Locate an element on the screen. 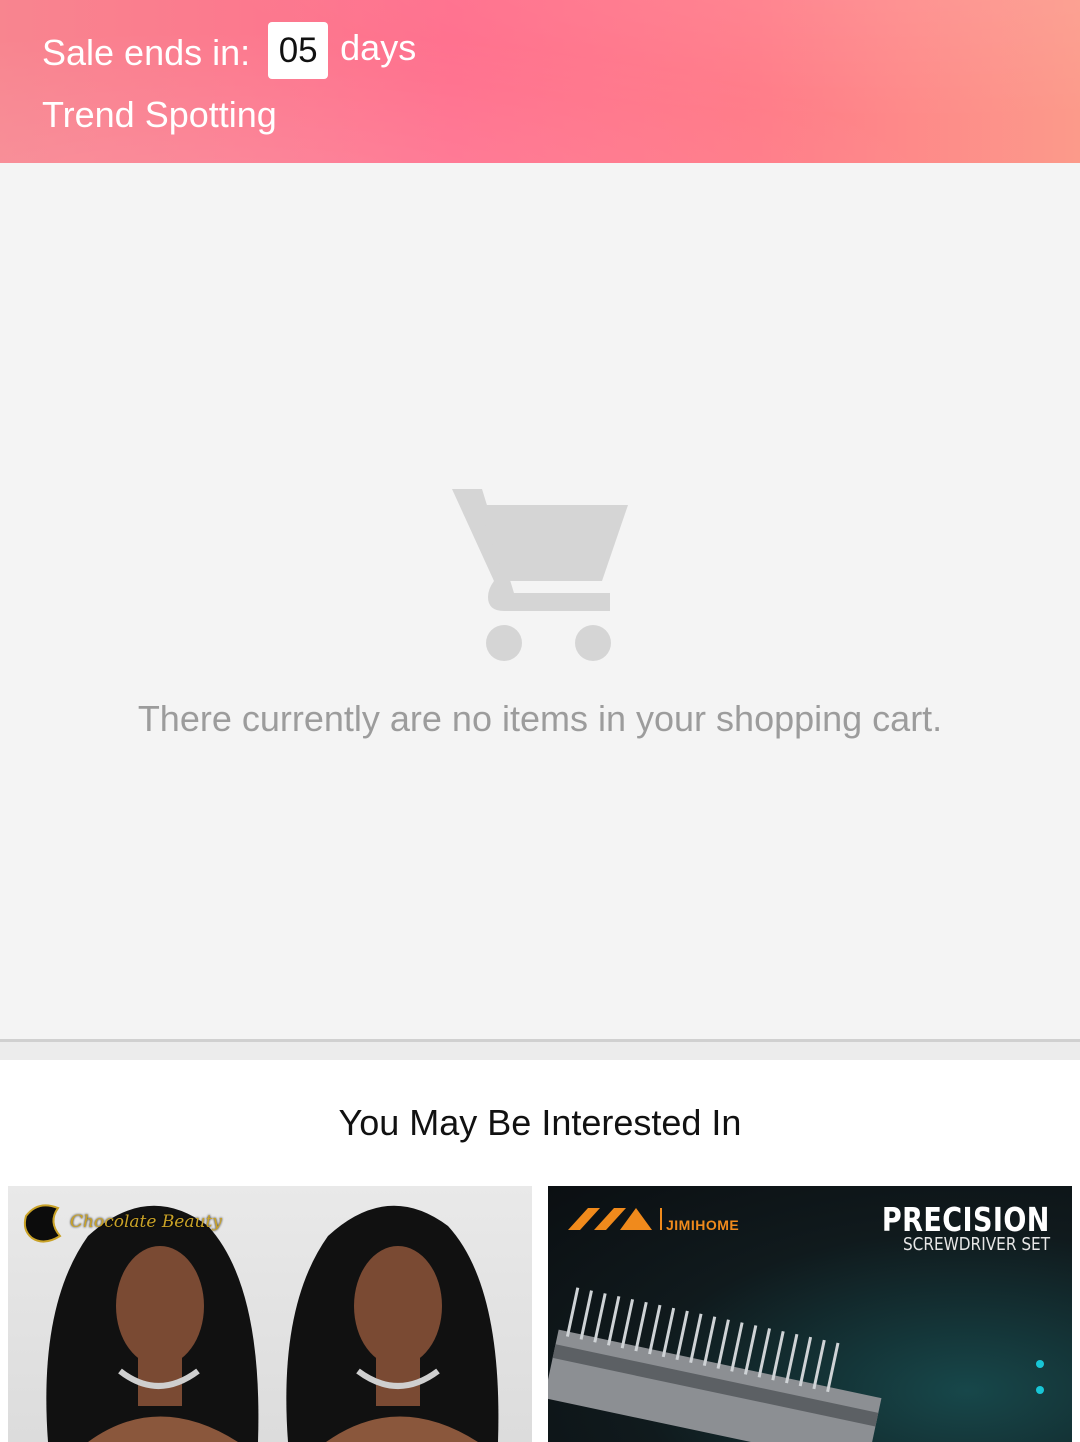 This screenshot has height=1442, width=1080. product-brand-logo: JIMIHOME is located at coordinates (703, 1225).